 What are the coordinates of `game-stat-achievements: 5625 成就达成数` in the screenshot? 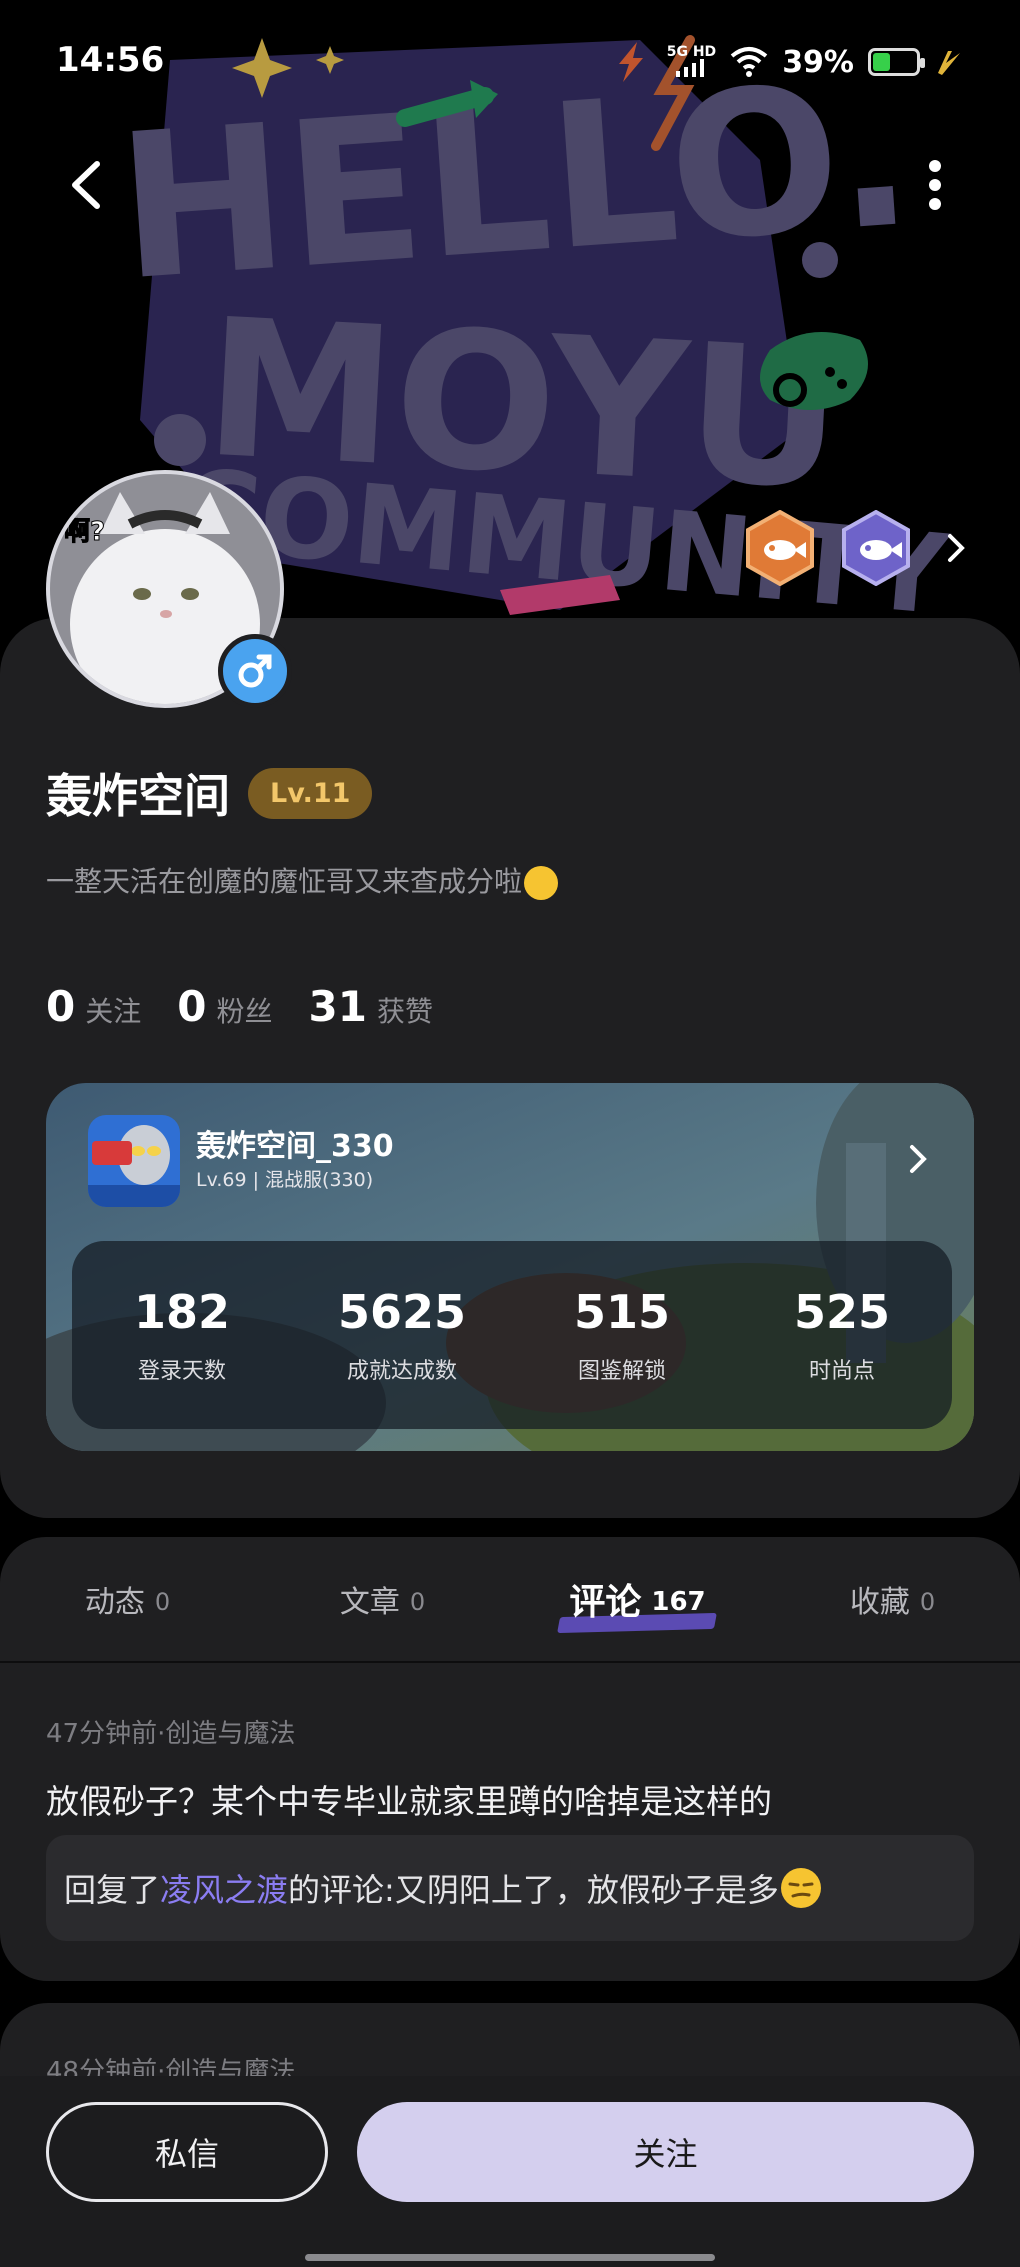 It's located at (402, 1335).